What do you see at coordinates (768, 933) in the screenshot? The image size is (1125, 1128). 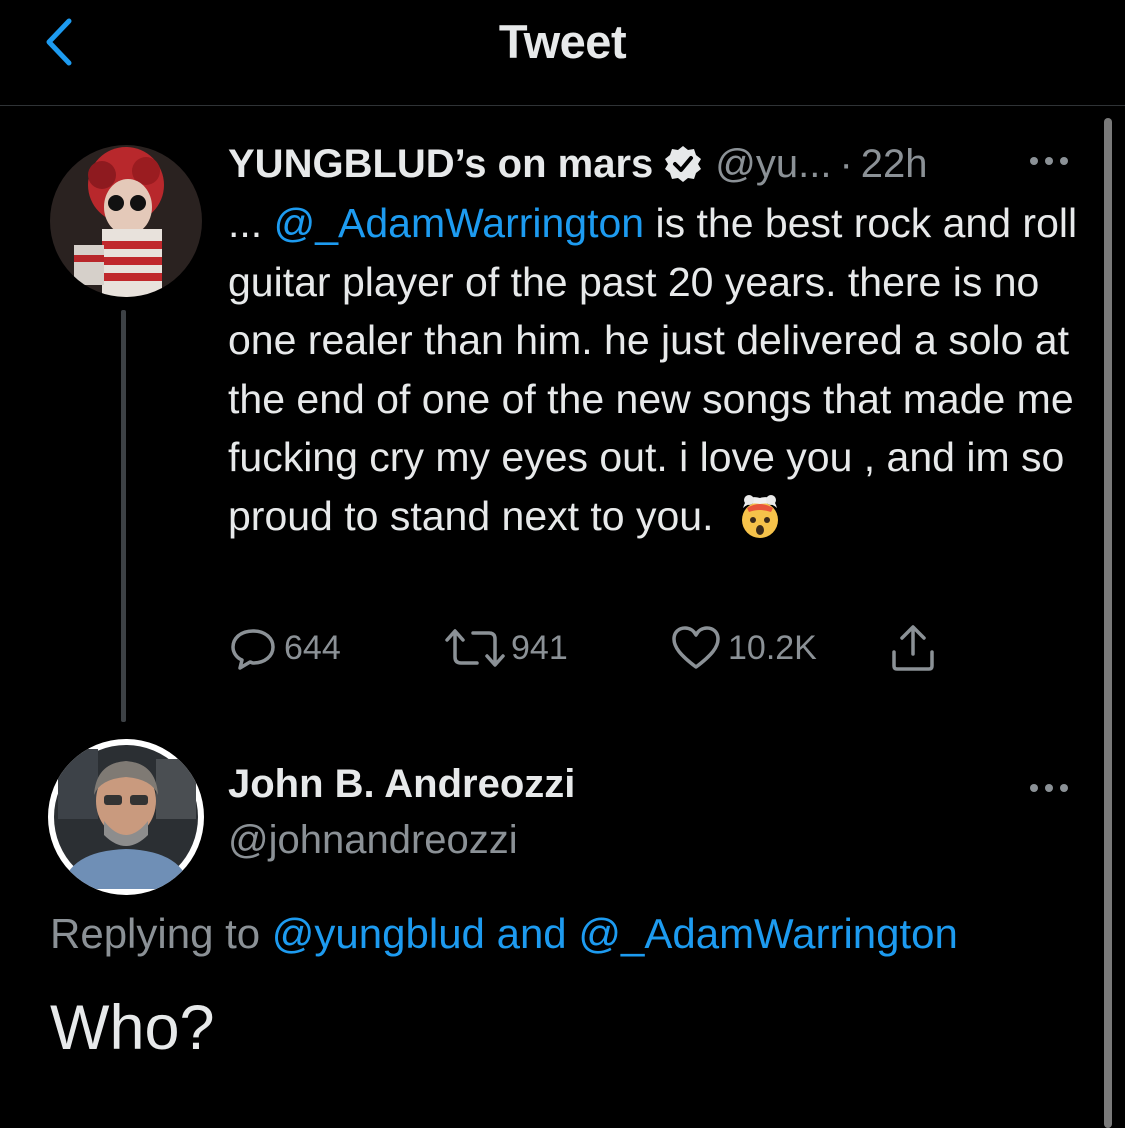 I see `replying-user-link: @_AdamWarrington` at bounding box center [768, 933].